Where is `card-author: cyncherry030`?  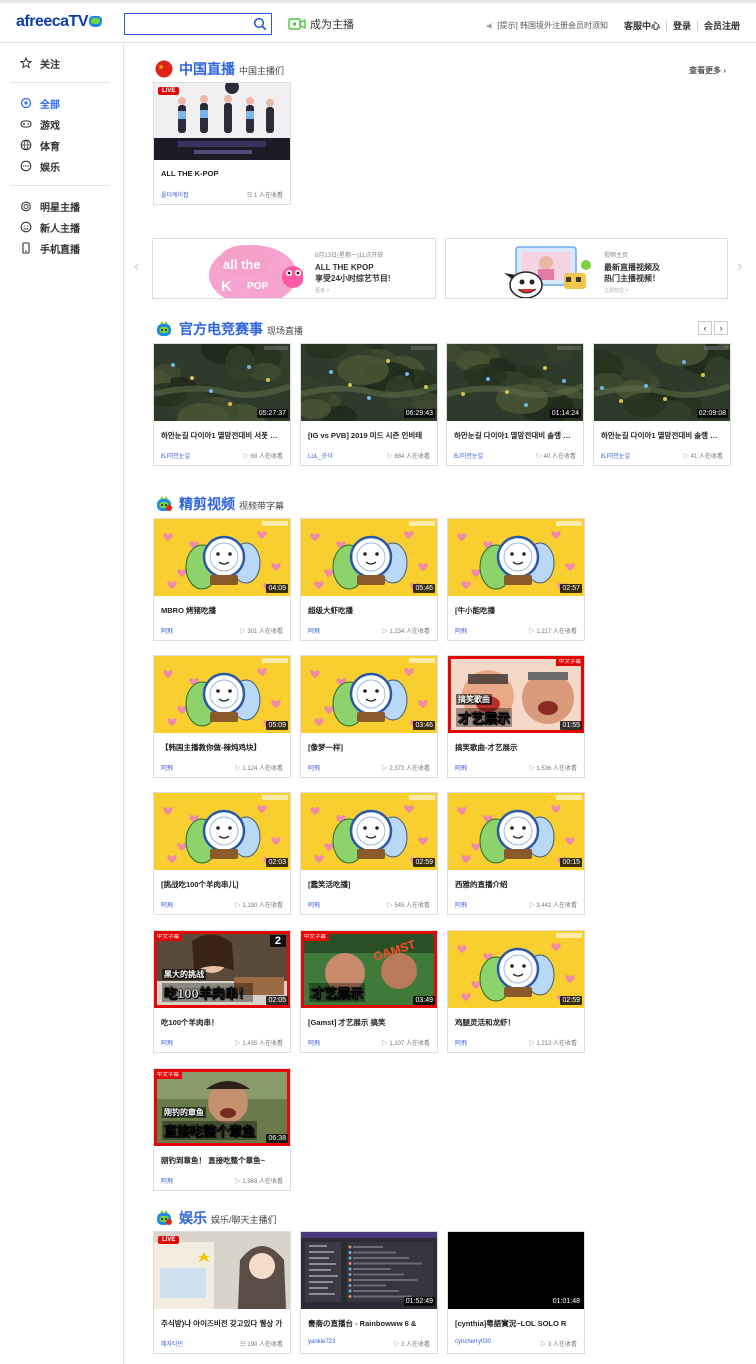 card-author: cyncherry030 is located at coordinates (473, 1346).